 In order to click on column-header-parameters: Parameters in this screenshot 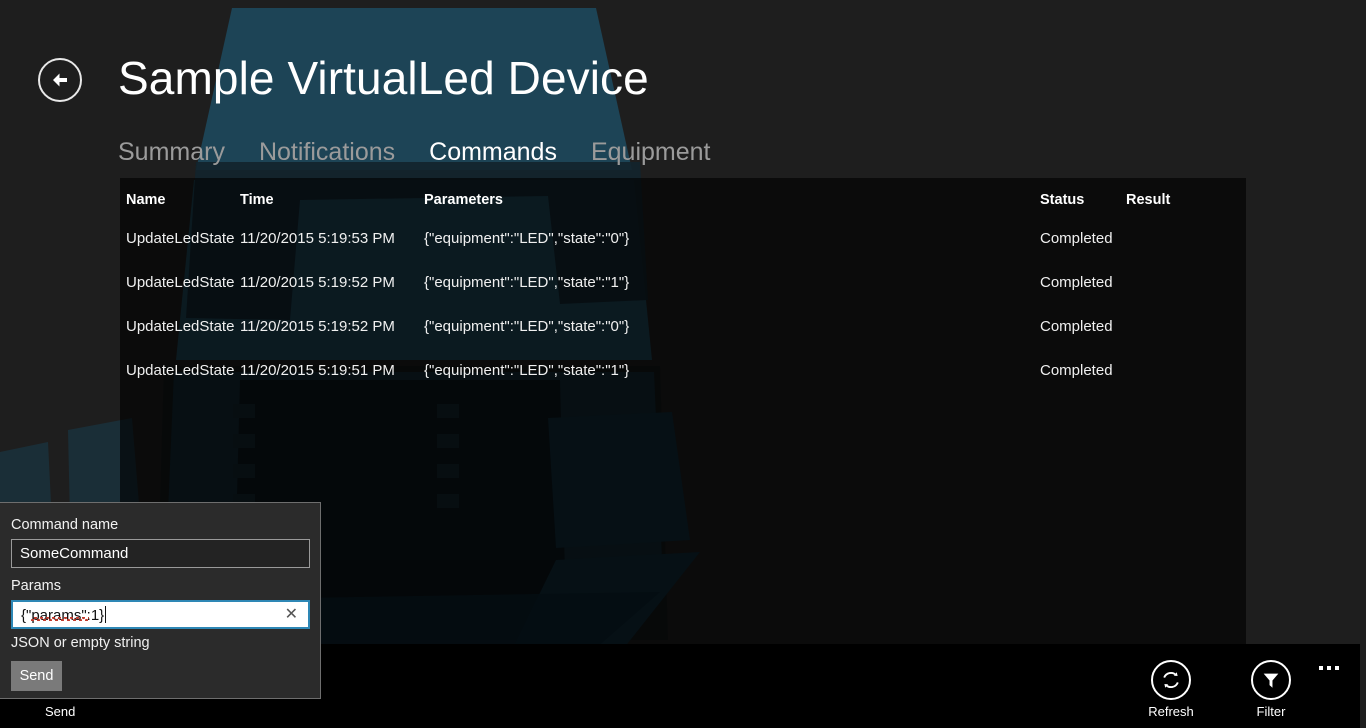, I will do `click(732, 197)`.